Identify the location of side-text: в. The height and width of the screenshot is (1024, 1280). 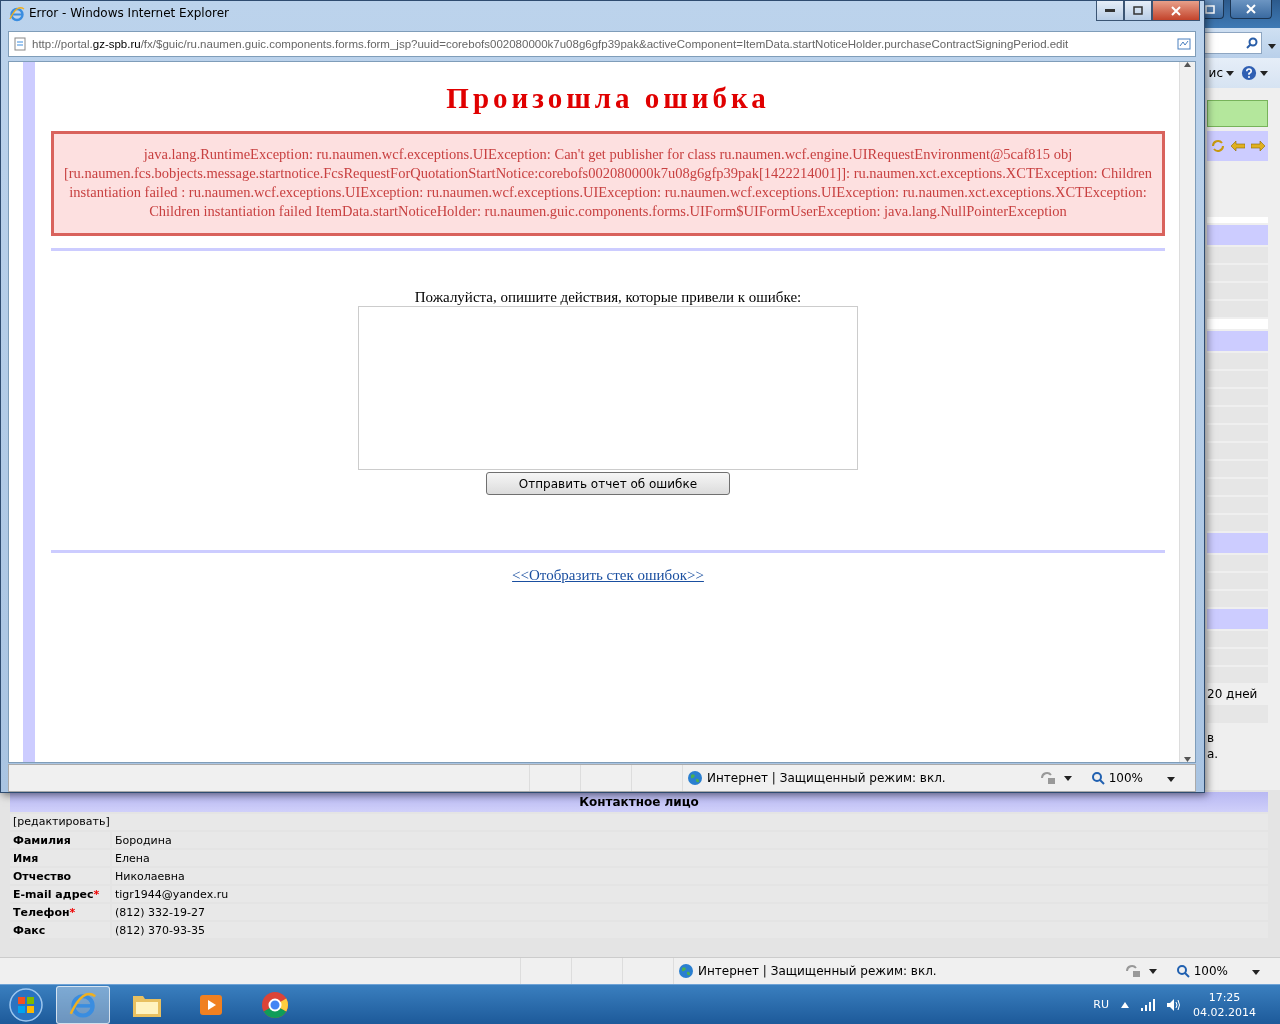
(1211, 738).